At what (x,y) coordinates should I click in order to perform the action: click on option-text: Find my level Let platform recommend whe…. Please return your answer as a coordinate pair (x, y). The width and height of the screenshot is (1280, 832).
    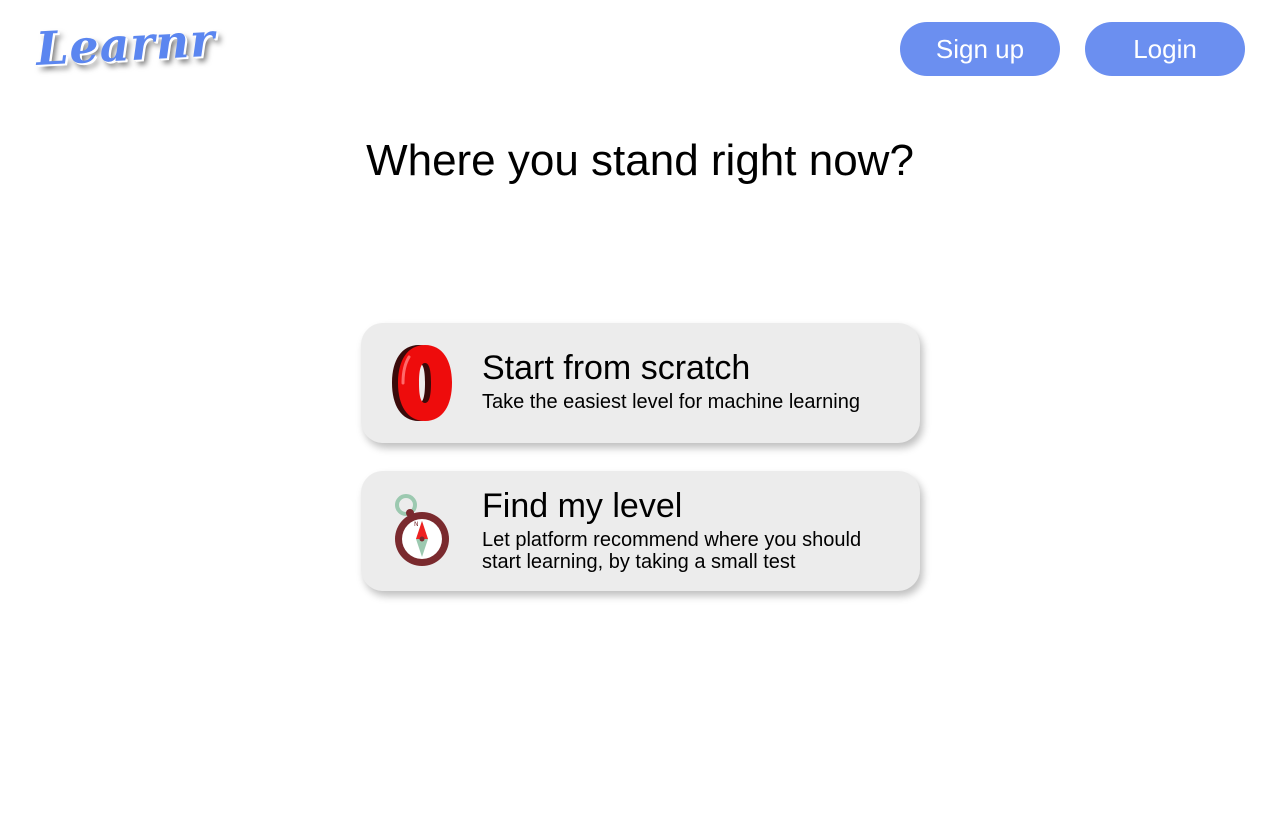
    Looking at the image, I should click on (691, 530).